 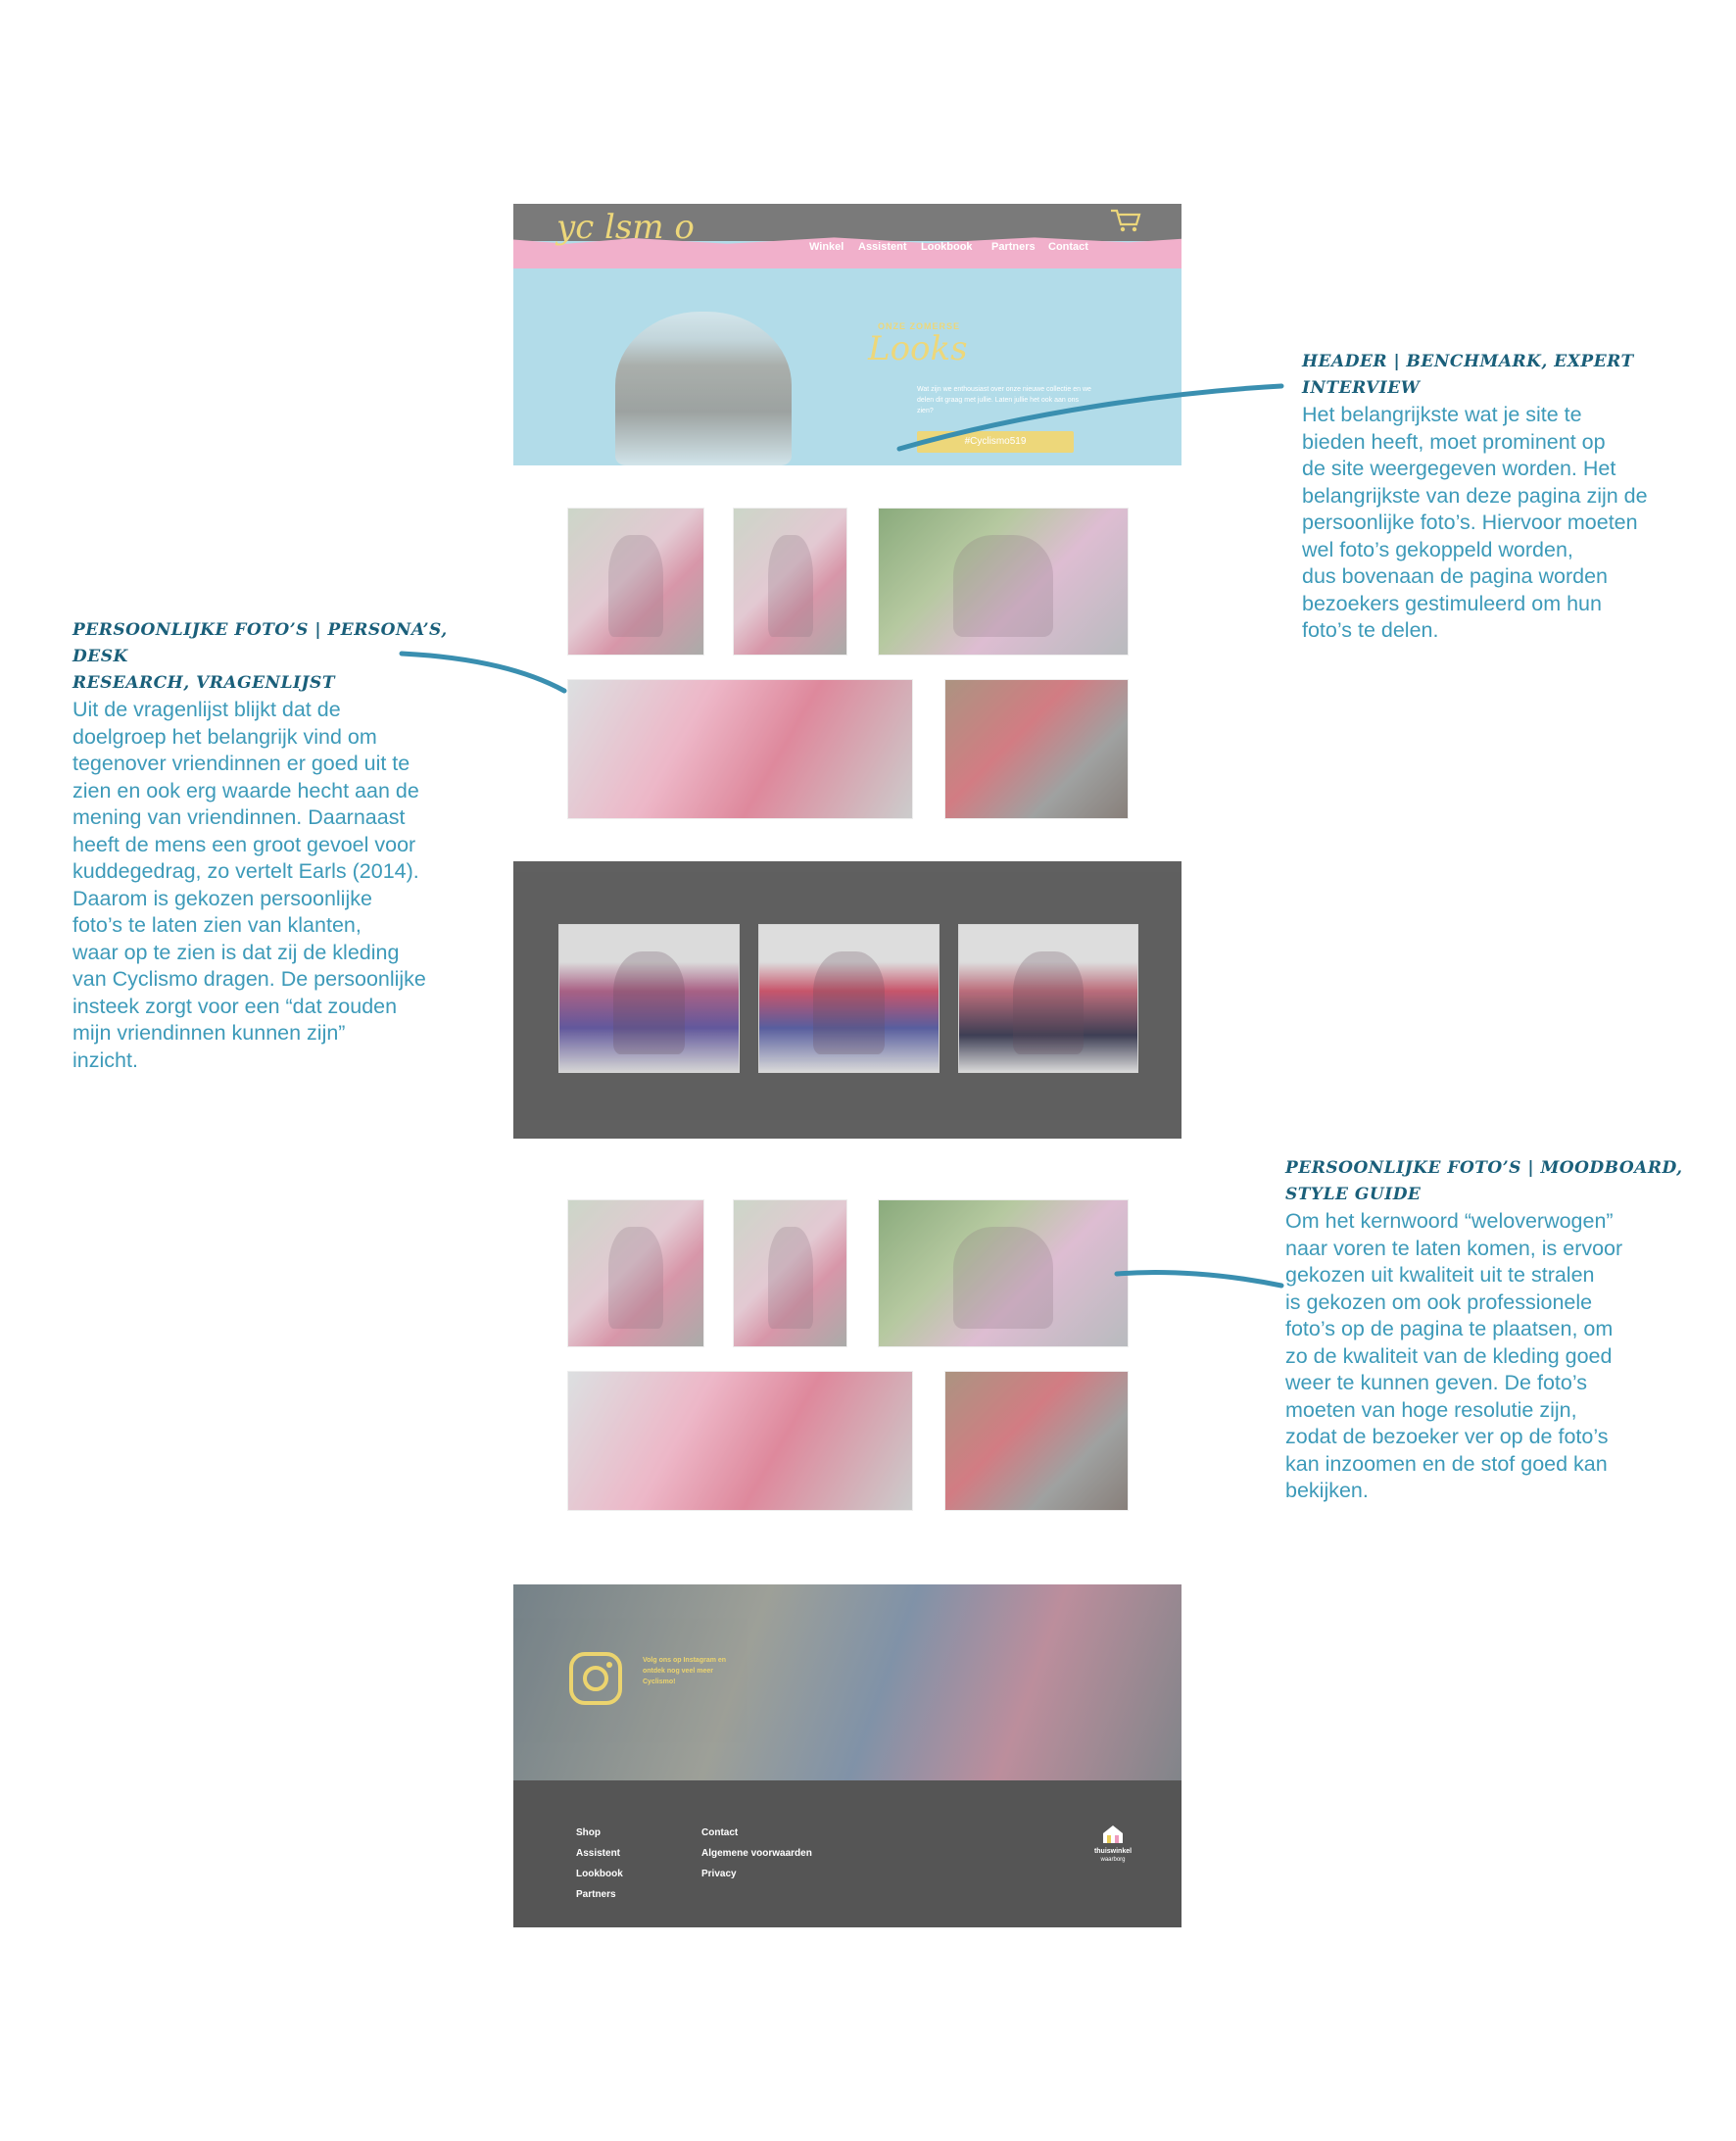 I want to click on footer-link-partners: Partners, so click(x=596, y=1894).